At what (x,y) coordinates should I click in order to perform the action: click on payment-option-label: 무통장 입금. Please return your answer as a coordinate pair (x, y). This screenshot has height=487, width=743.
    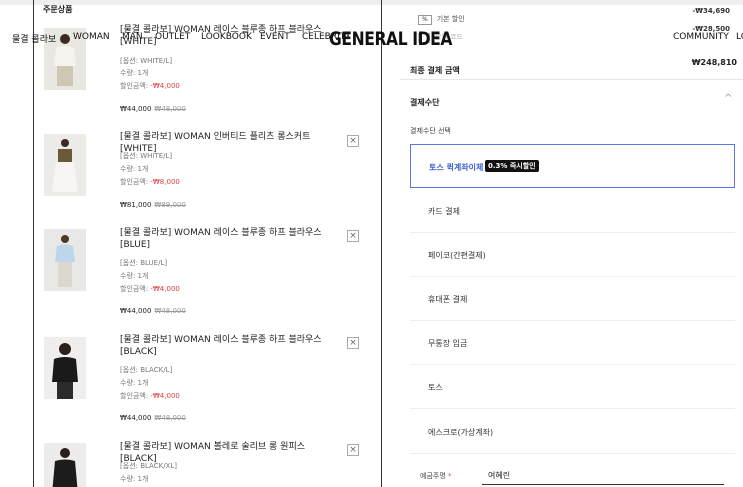
    Looking at the image, I should click on (448, 343).